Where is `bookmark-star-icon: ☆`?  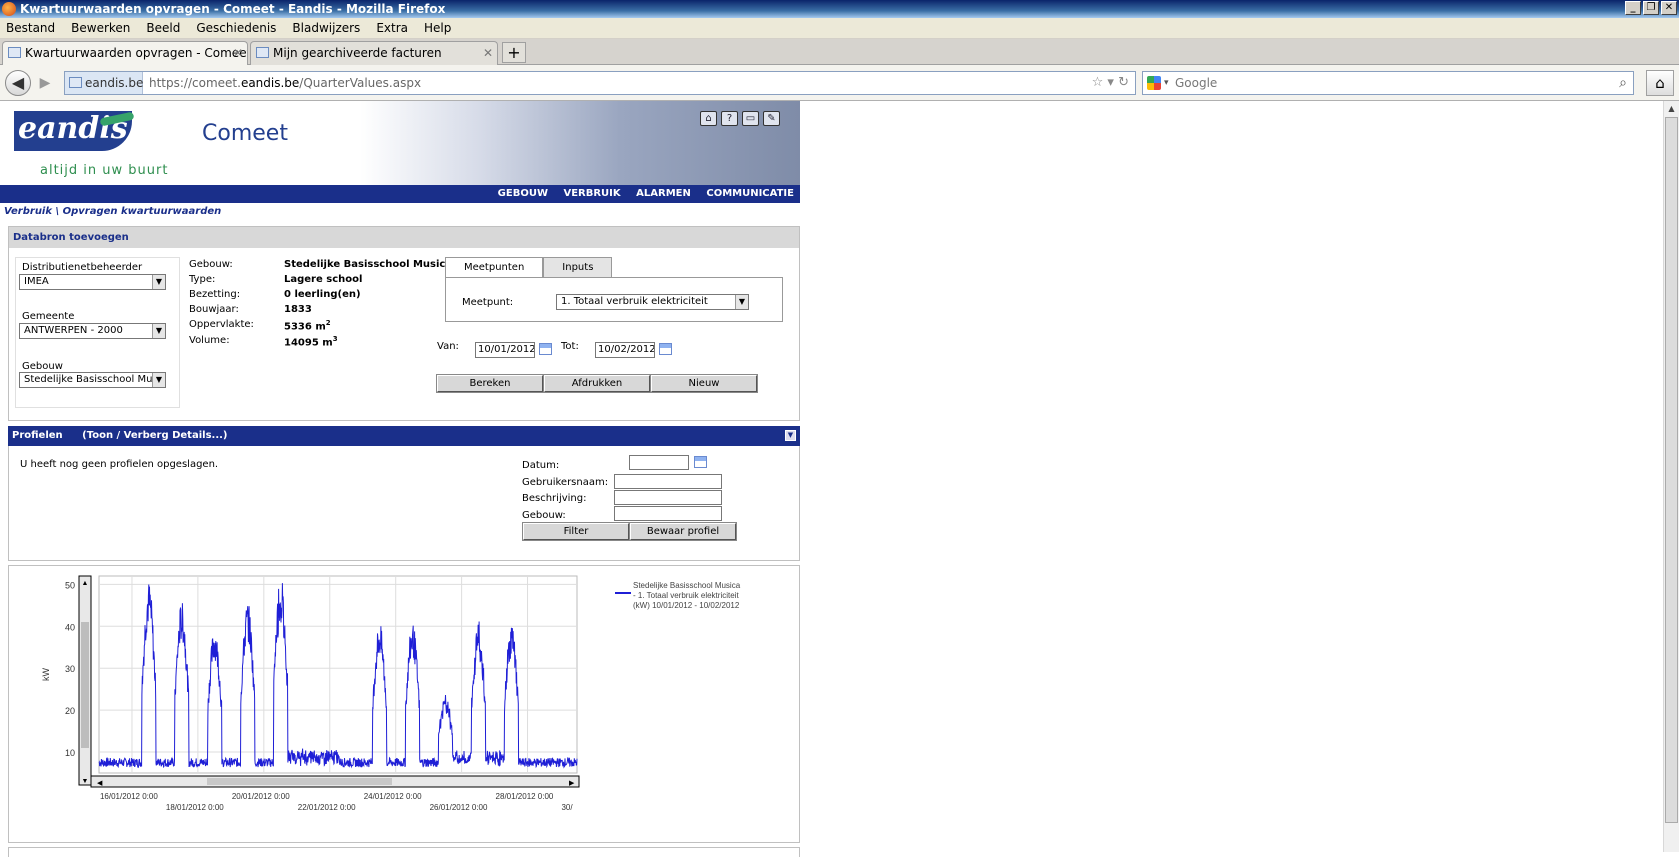 bookmark-star-icon: ☆ is located at coordinates (1098, 82).